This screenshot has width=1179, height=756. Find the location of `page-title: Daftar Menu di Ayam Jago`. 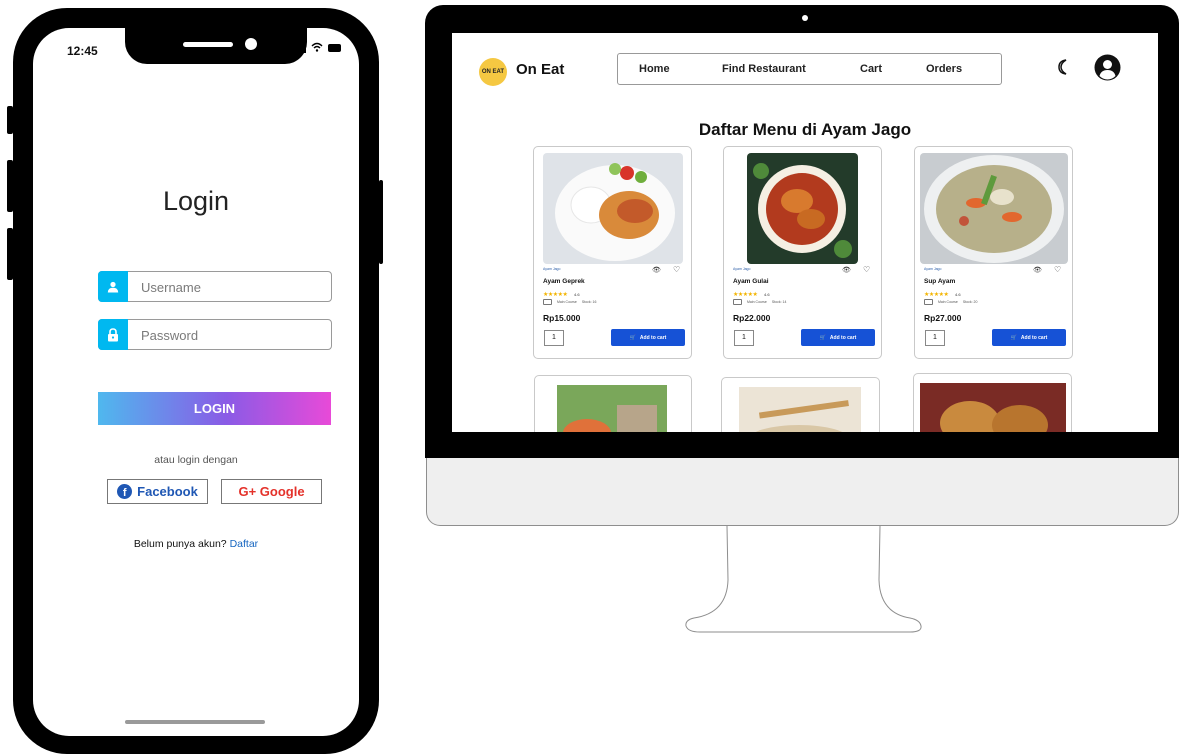

page-title: Daftar Menu di Ayam Jago is located at coordinates (805, 129).